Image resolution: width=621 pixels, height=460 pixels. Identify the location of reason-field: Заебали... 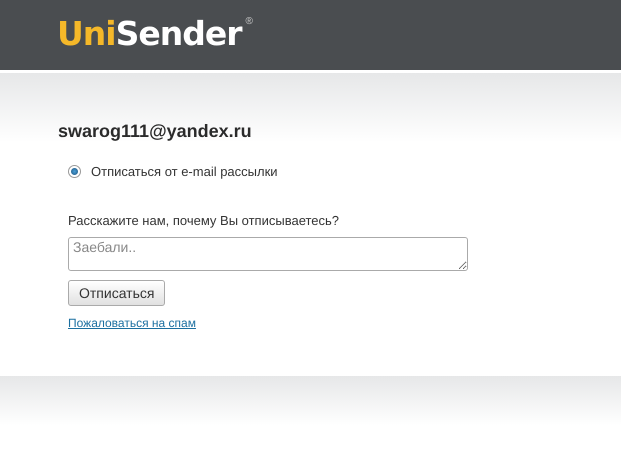
(268, 254).